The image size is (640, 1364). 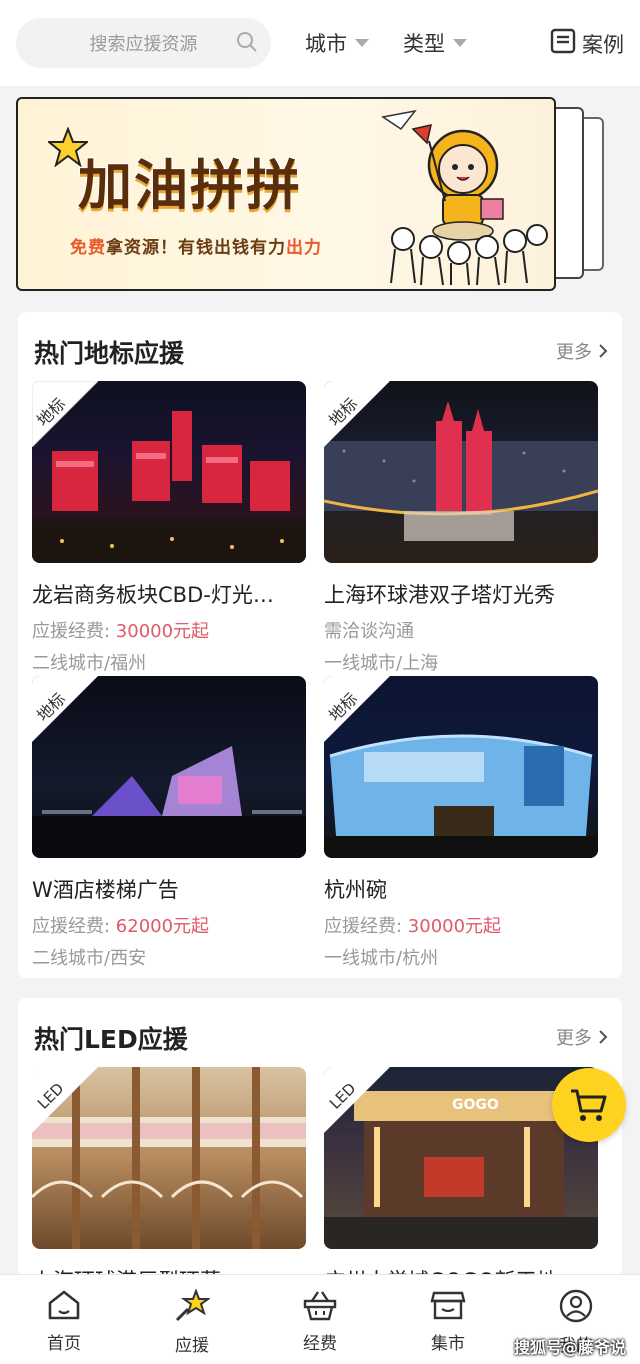 I want to click on tab-label: 经费, so click(x=320, y=1344).